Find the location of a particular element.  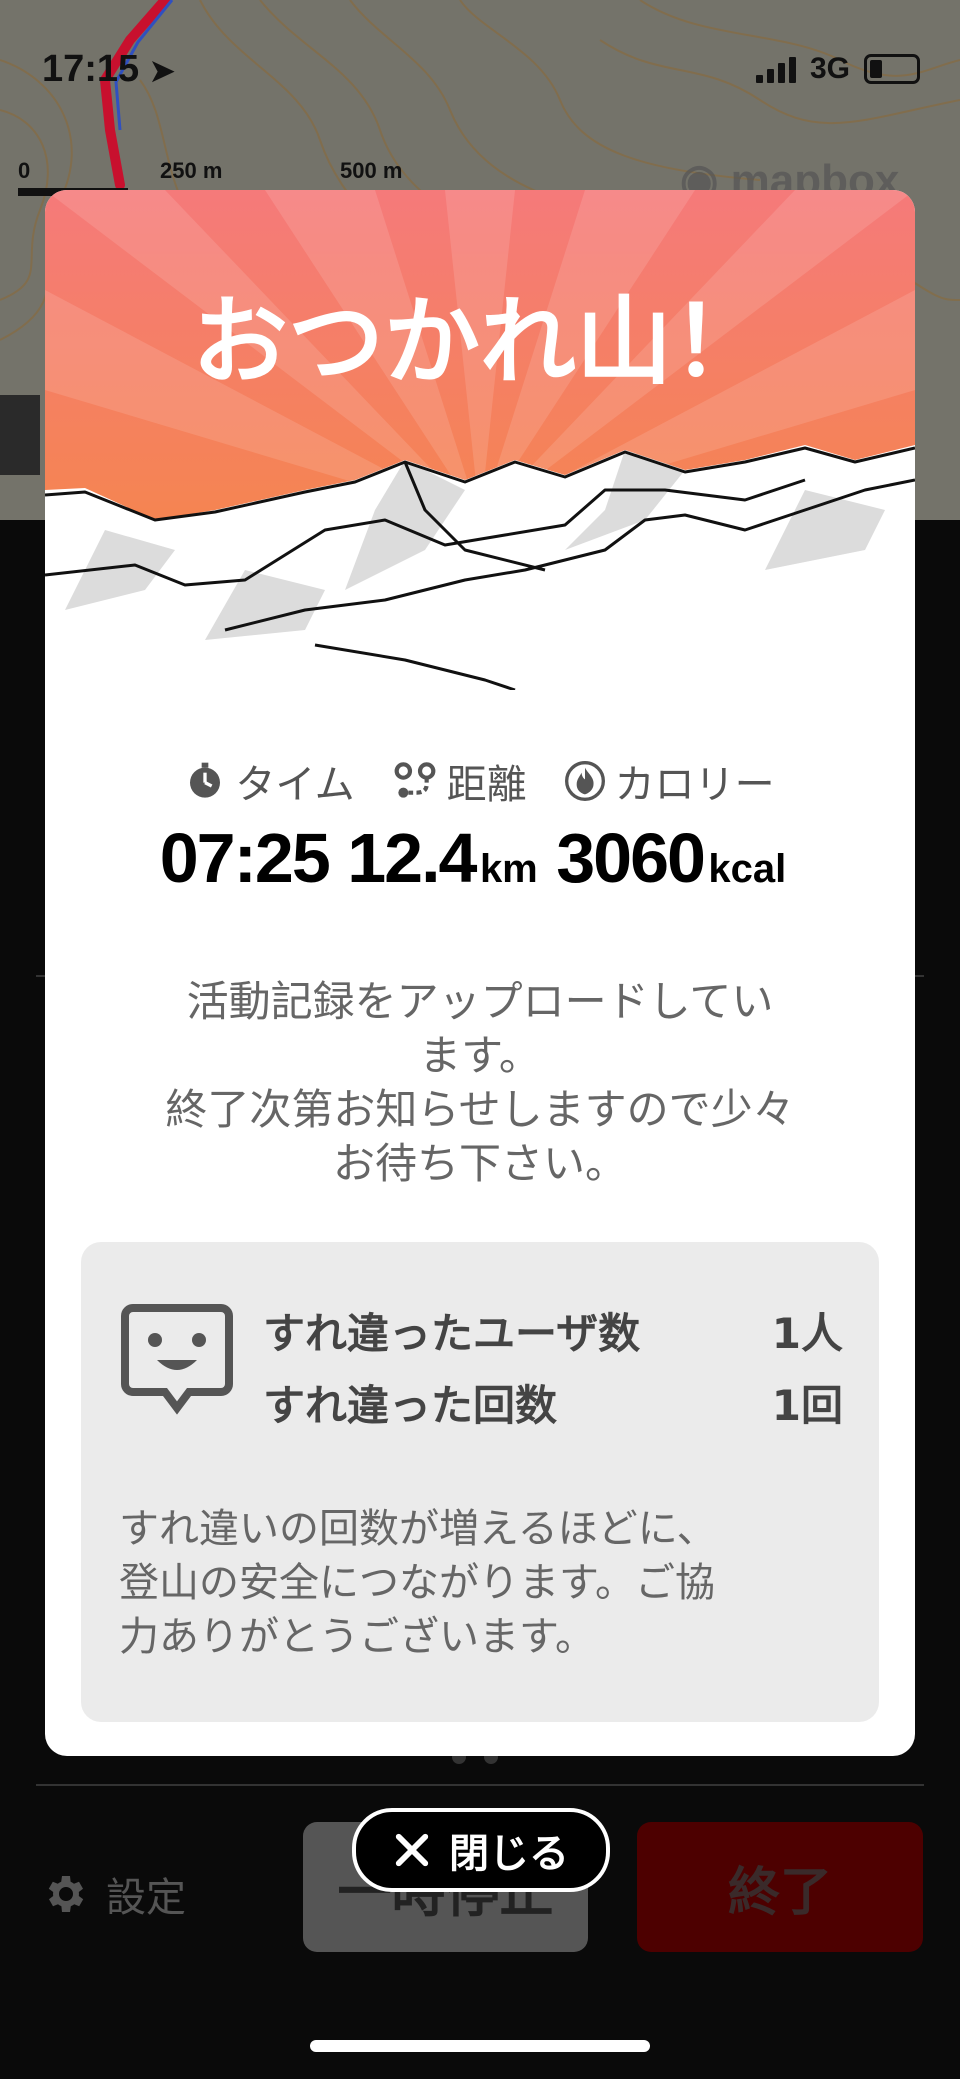

note-line: 登山の安全につながります。ご協 is located at coordinates (417, 1583).